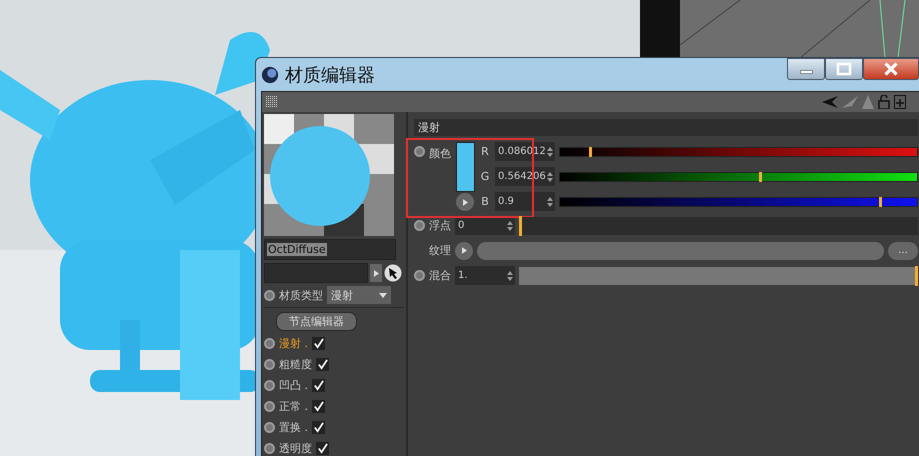 This screenshot has width=919, height=456. Describe the element at coordinates (440, 275) in the screenshot. I see `mix-label: 混合` at that location.